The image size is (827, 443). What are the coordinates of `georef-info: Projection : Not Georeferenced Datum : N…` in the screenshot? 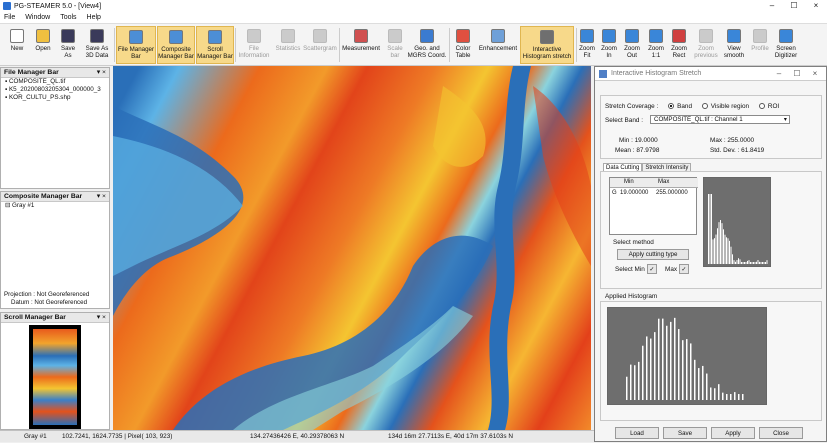 It's located at (45, 298).